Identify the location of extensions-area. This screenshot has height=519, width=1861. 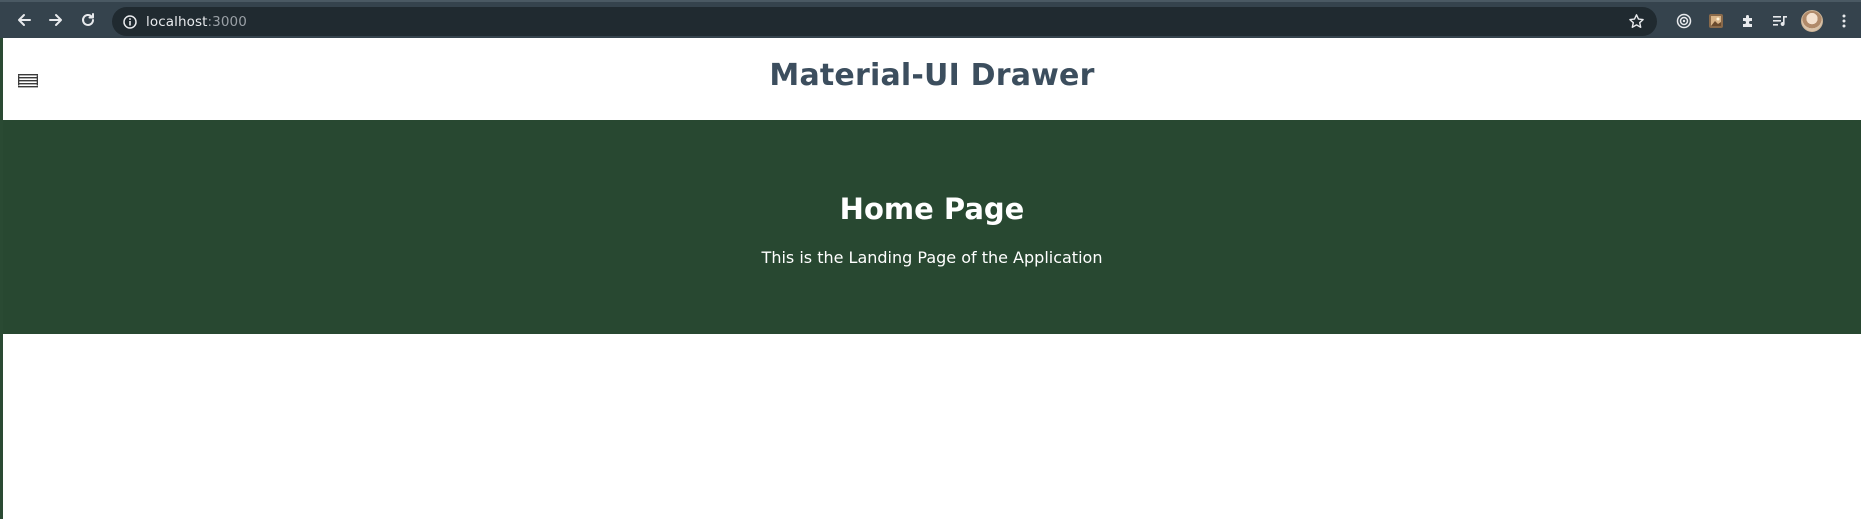
(1764, 21).